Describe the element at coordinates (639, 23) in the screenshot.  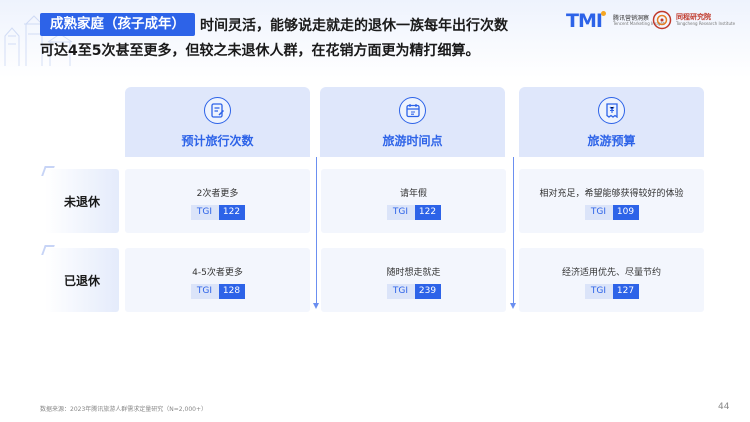
I see `tmi-logo-subtext: Tencent Marketing Insight` at that location.